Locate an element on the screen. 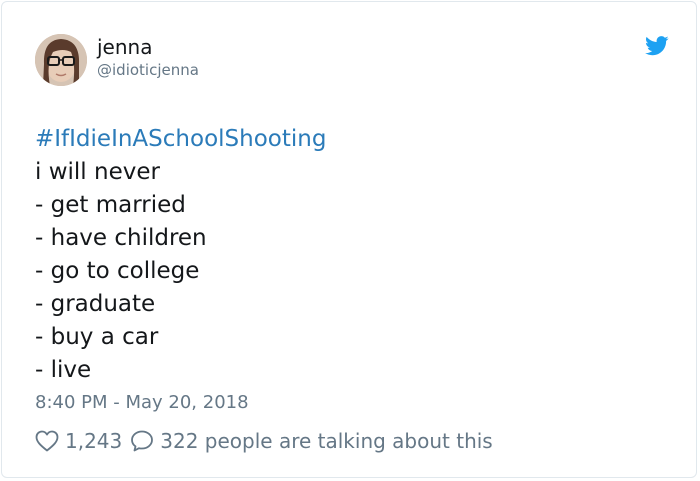 The width and height of the screenshot is (700, 481). tweet-line: - live is located at coordinates (63, 370).